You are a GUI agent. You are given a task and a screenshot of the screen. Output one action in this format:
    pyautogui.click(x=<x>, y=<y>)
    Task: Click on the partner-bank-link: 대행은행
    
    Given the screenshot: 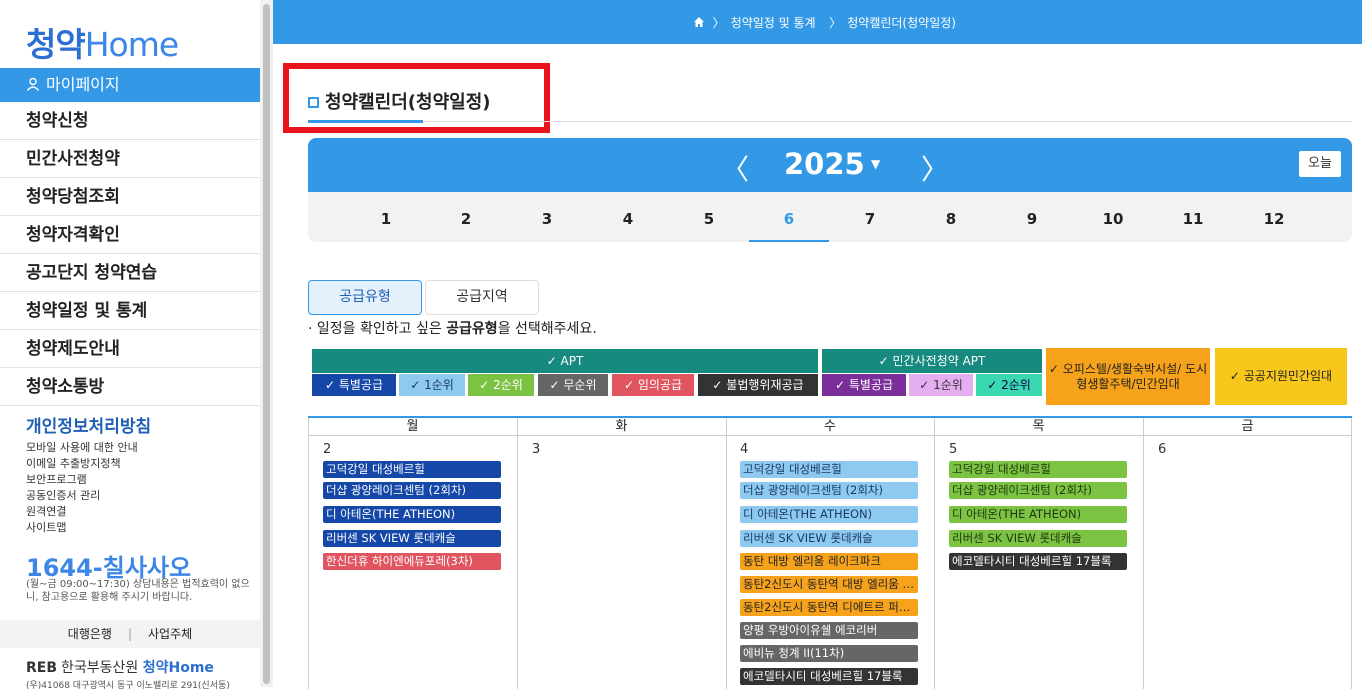 What is the action you would take?
    pyautogui.click(x=90, y=634)
    